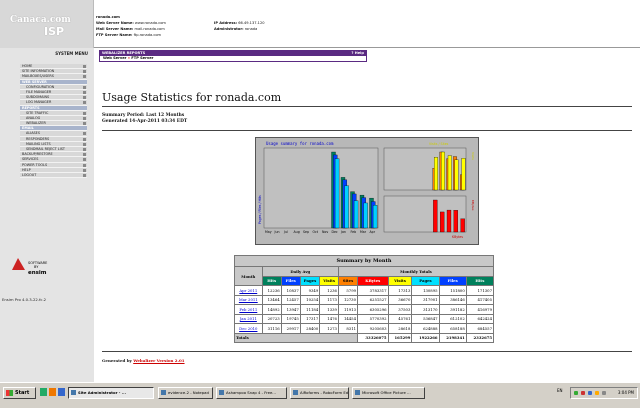 Image resolution: width=640 pixels, height=408 pixels. What do you see at coordinates (28, 128) in the screenshot?
I see `sidebar-item-label: EMAIL` at bounding box center [28, 128].